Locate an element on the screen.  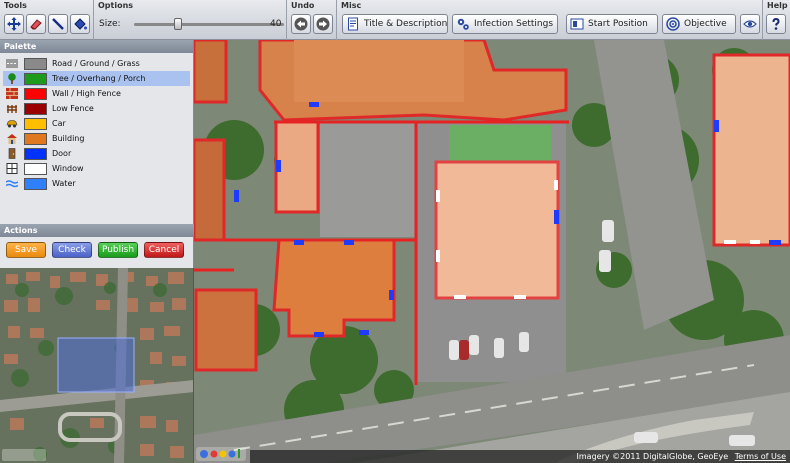
undo-button is located at coordinates (301, 24).